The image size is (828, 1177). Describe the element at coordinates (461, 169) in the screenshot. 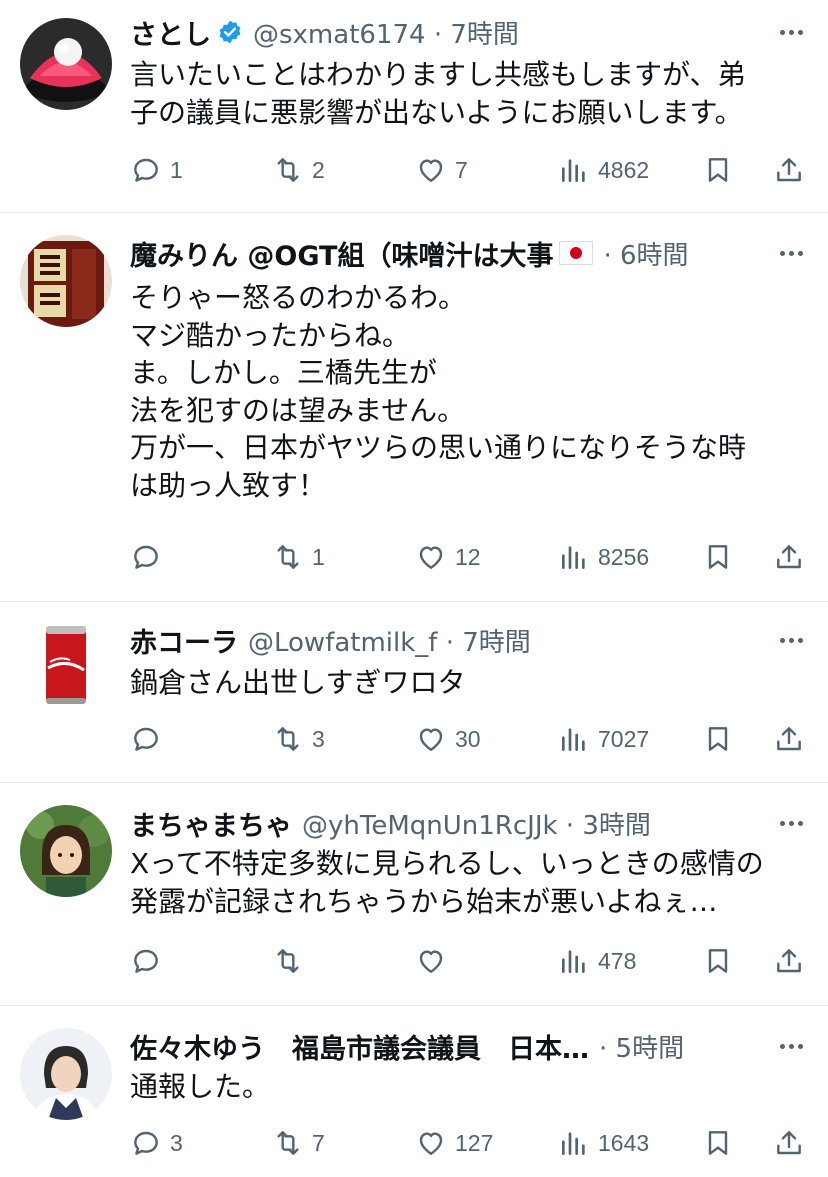

I see `like-count: 7` at that location.